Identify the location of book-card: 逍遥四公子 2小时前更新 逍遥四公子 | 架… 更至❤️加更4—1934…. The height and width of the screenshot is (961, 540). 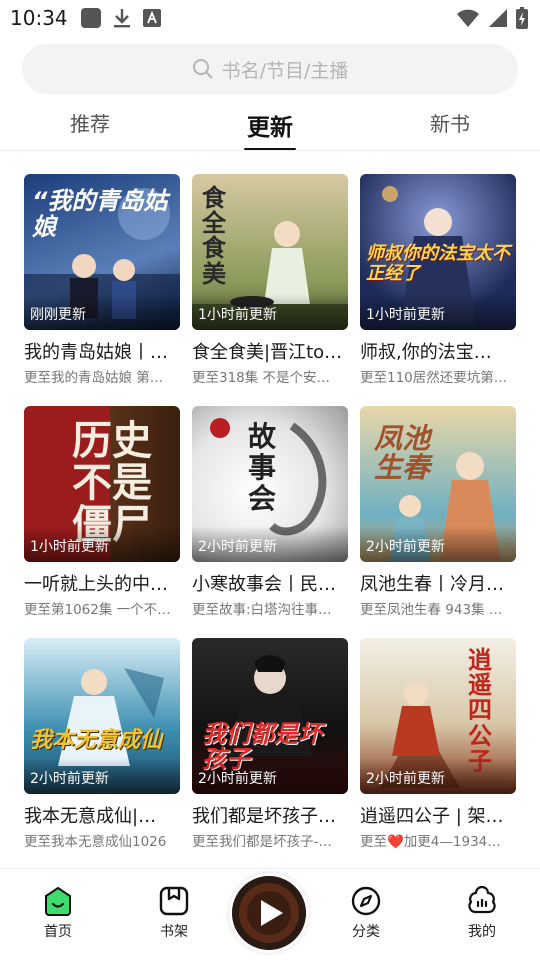
(438, 744).